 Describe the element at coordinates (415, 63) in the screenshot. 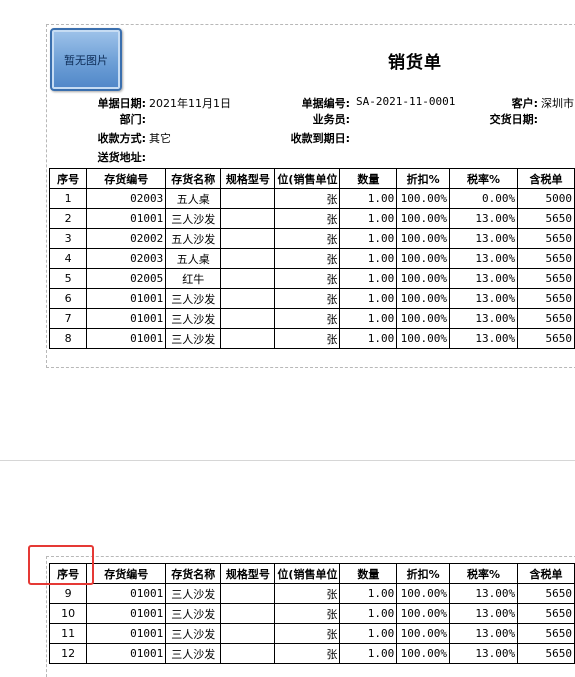

I see `document-title: 销货单` at that location.